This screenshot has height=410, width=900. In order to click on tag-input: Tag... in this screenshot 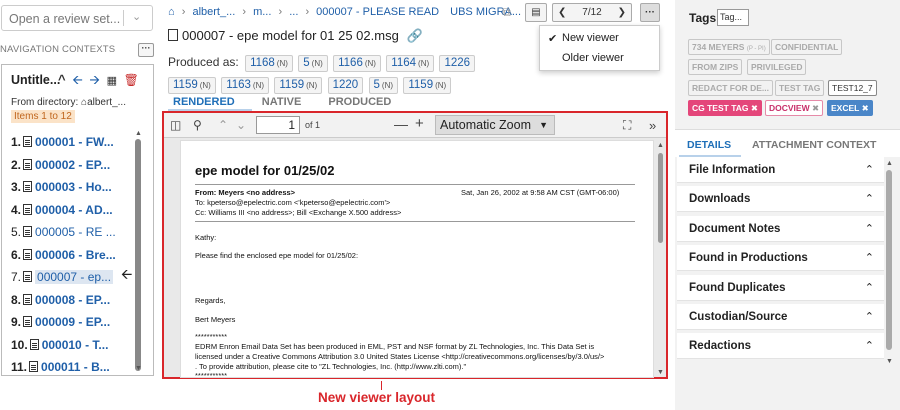, I will do `click(733, 17)`.